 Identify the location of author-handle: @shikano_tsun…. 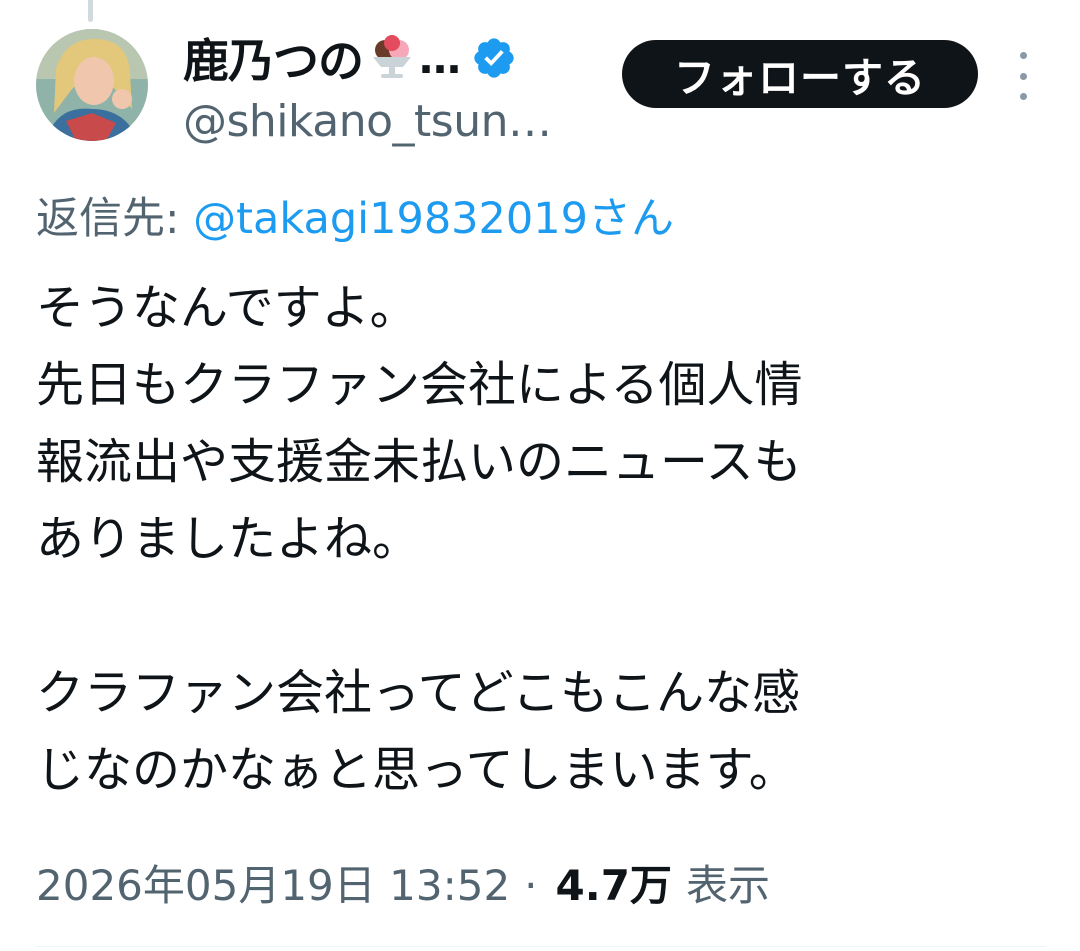
(367, 121).